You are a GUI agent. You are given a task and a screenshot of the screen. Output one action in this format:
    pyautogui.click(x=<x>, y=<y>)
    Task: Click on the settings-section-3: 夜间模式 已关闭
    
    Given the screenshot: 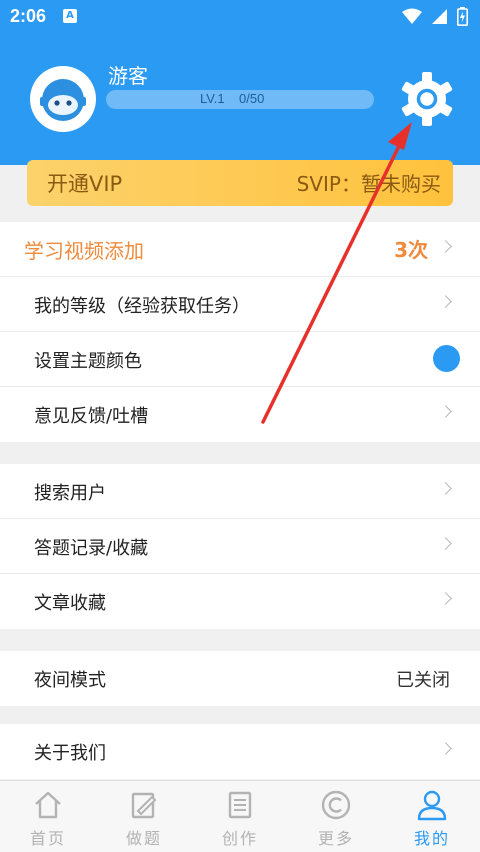 What is the action you would take?
    pyautogui.click(x=240, y=678)
    